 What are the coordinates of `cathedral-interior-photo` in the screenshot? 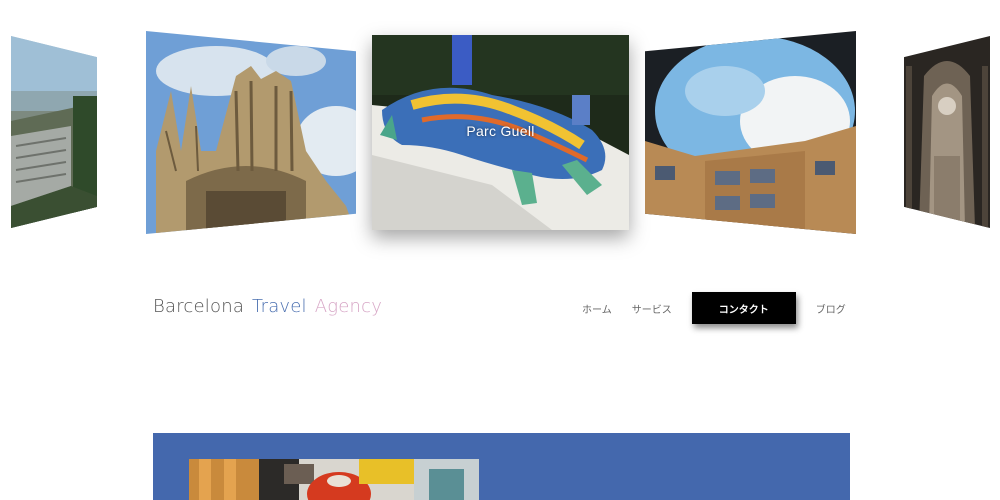 It's located at (947, 132).